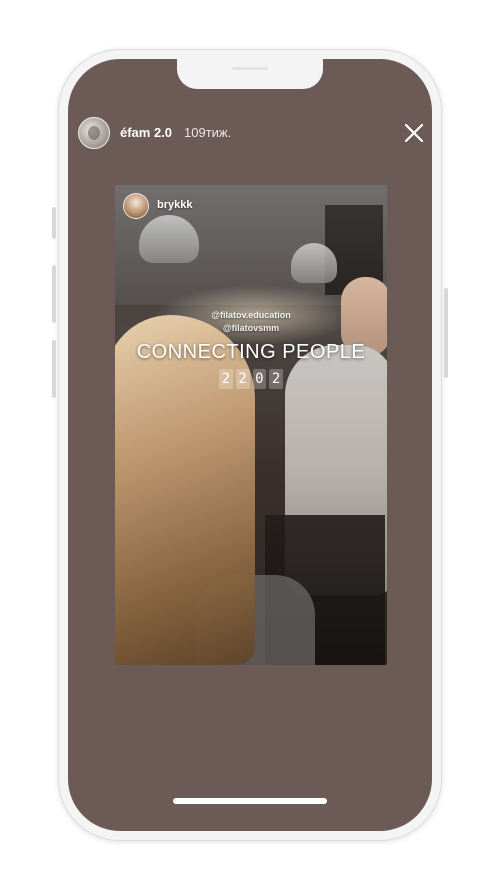 This screenshot has height=889, width=500. I want to click on poster-username: brykkk, so click(174, 205).